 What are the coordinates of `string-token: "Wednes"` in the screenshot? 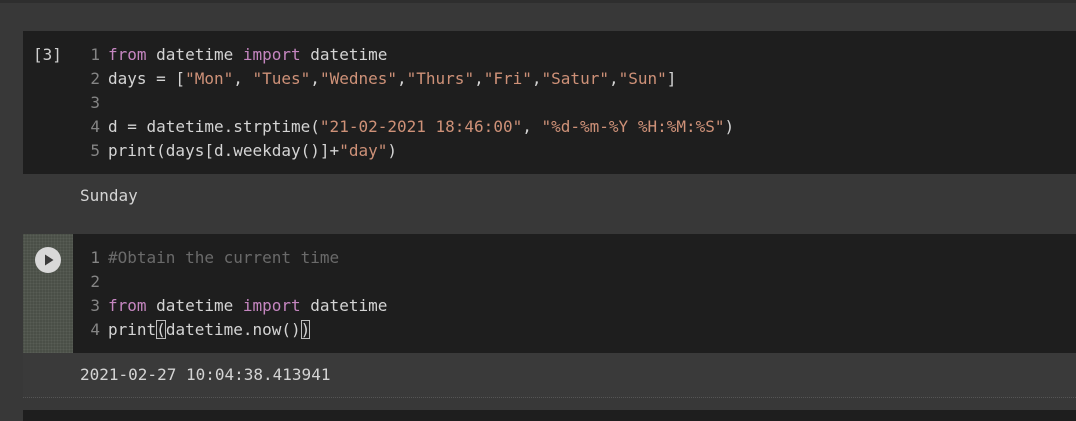 It's located at (358, 78).